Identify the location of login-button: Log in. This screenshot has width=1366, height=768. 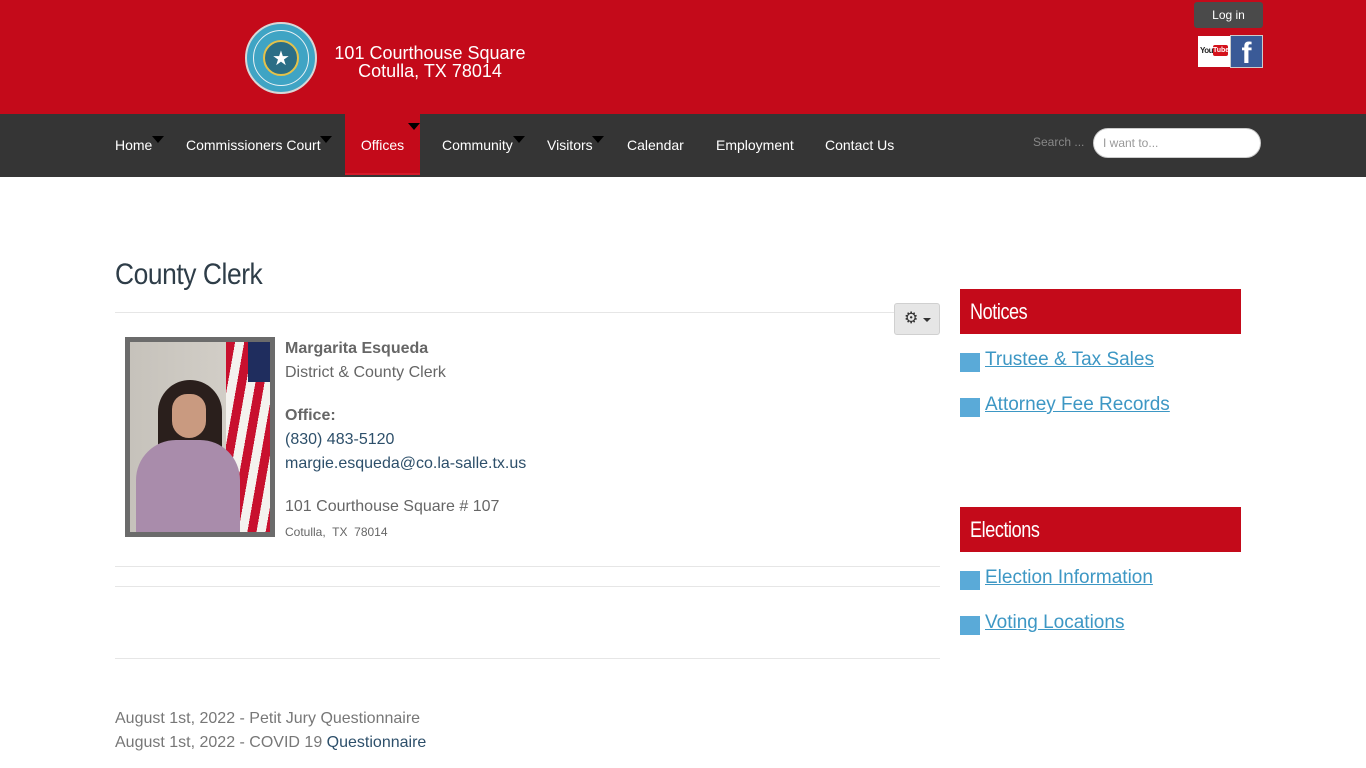
(1228, 15).